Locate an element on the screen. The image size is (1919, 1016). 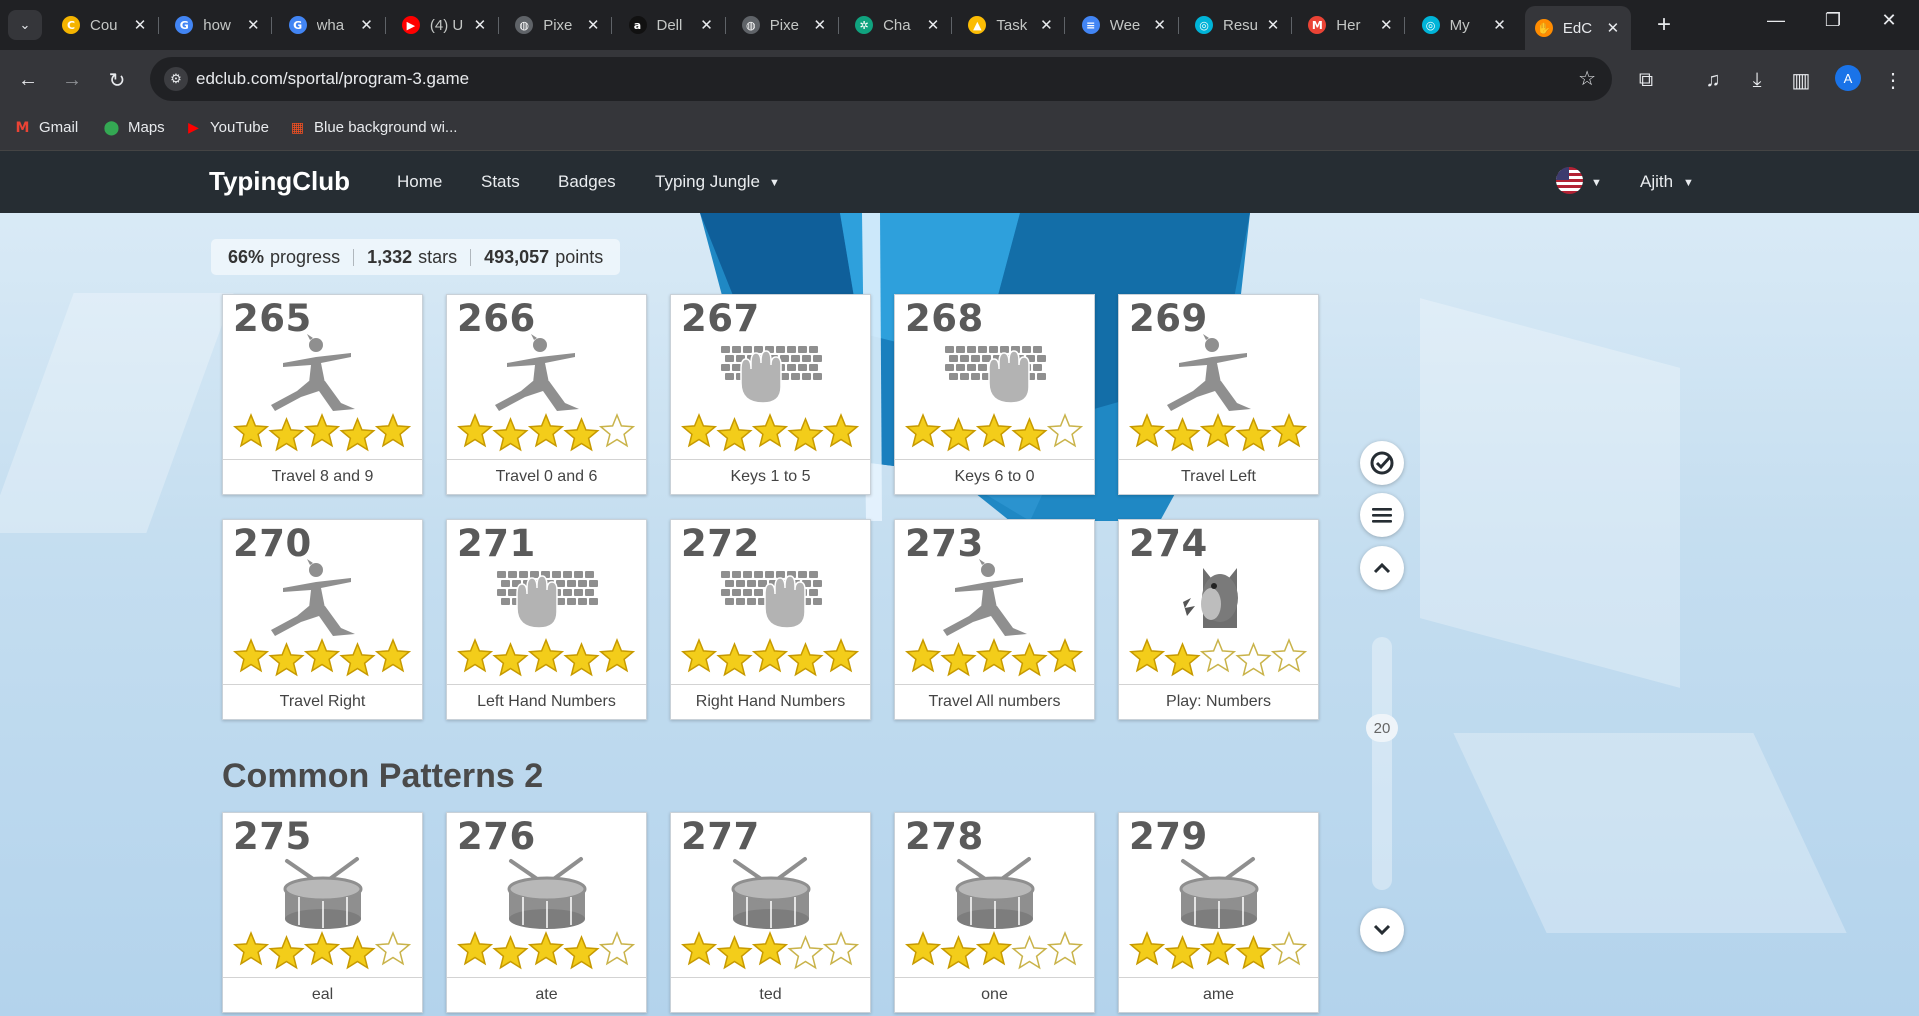
reload-icon: ↻ is located at coordinates (117, 80).